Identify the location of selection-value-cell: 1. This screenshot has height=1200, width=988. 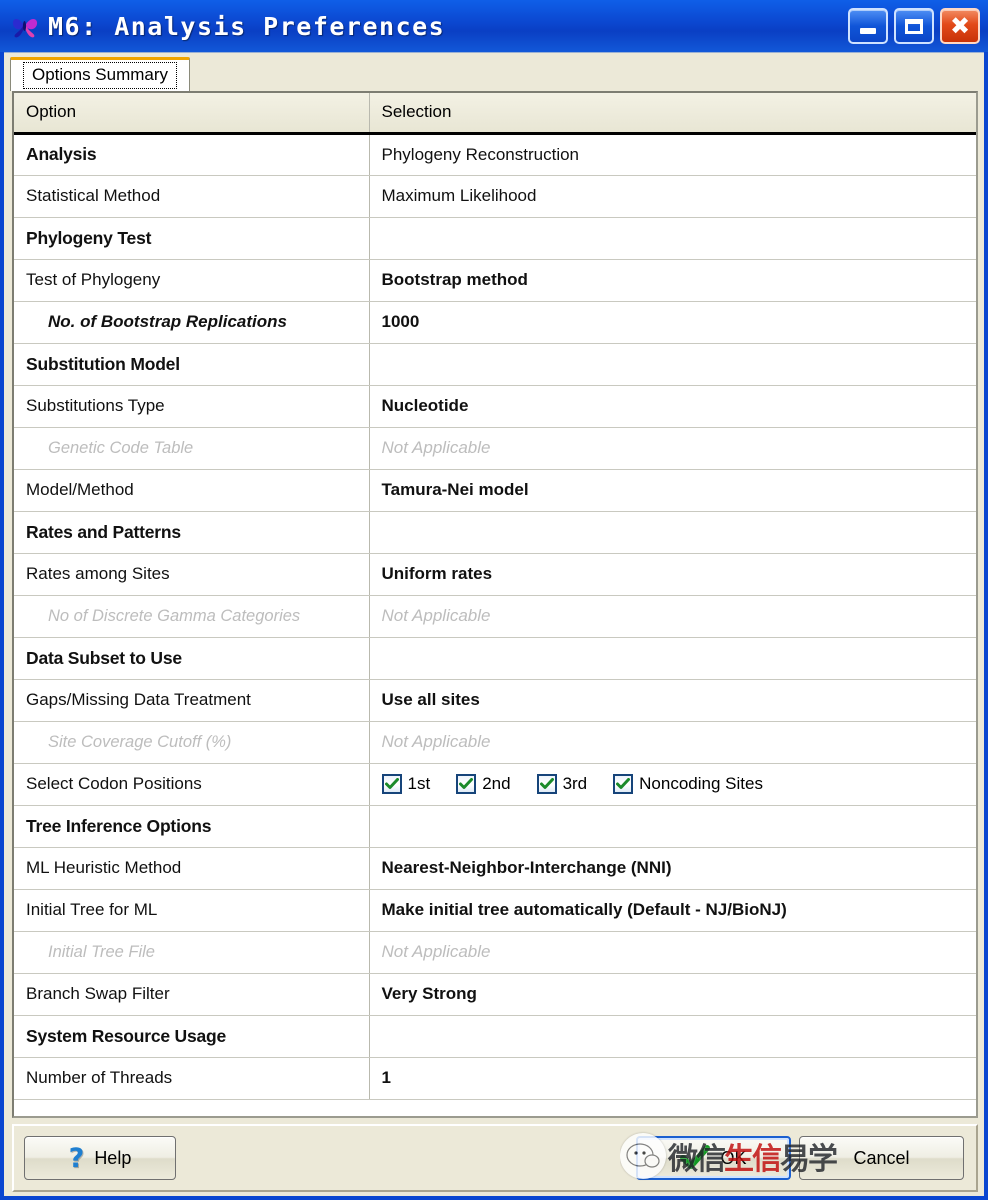
(672, 1078).